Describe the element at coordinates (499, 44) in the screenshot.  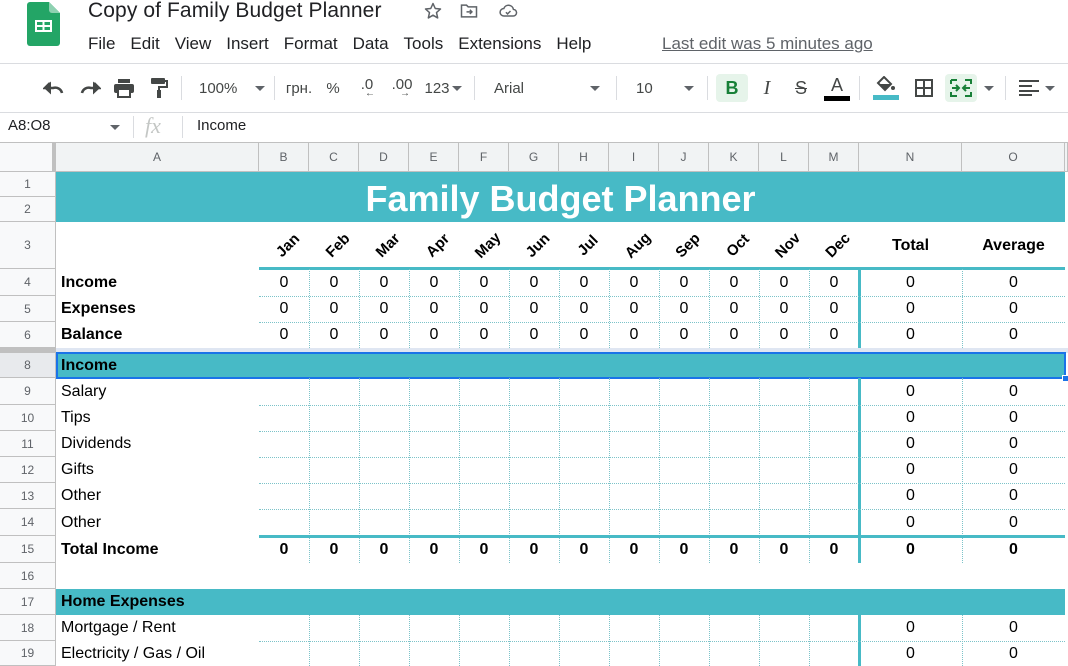
I see `menu-extensions: Extensions` at that location.